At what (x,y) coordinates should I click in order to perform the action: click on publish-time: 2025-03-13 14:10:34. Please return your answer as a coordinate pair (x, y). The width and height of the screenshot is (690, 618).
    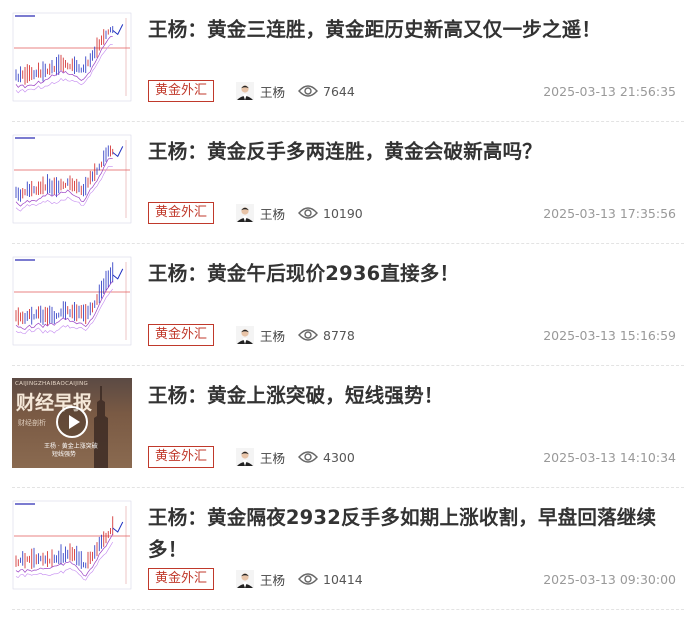
    Looking at the image, I should click on (609, 457).